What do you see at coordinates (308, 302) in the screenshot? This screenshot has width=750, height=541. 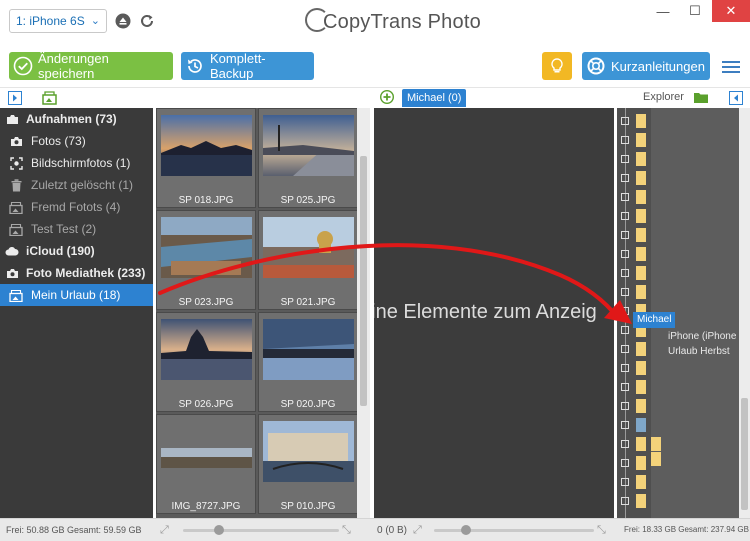 I see `photo-filename: SP 021.JPG` at bounding box center [308, 302].